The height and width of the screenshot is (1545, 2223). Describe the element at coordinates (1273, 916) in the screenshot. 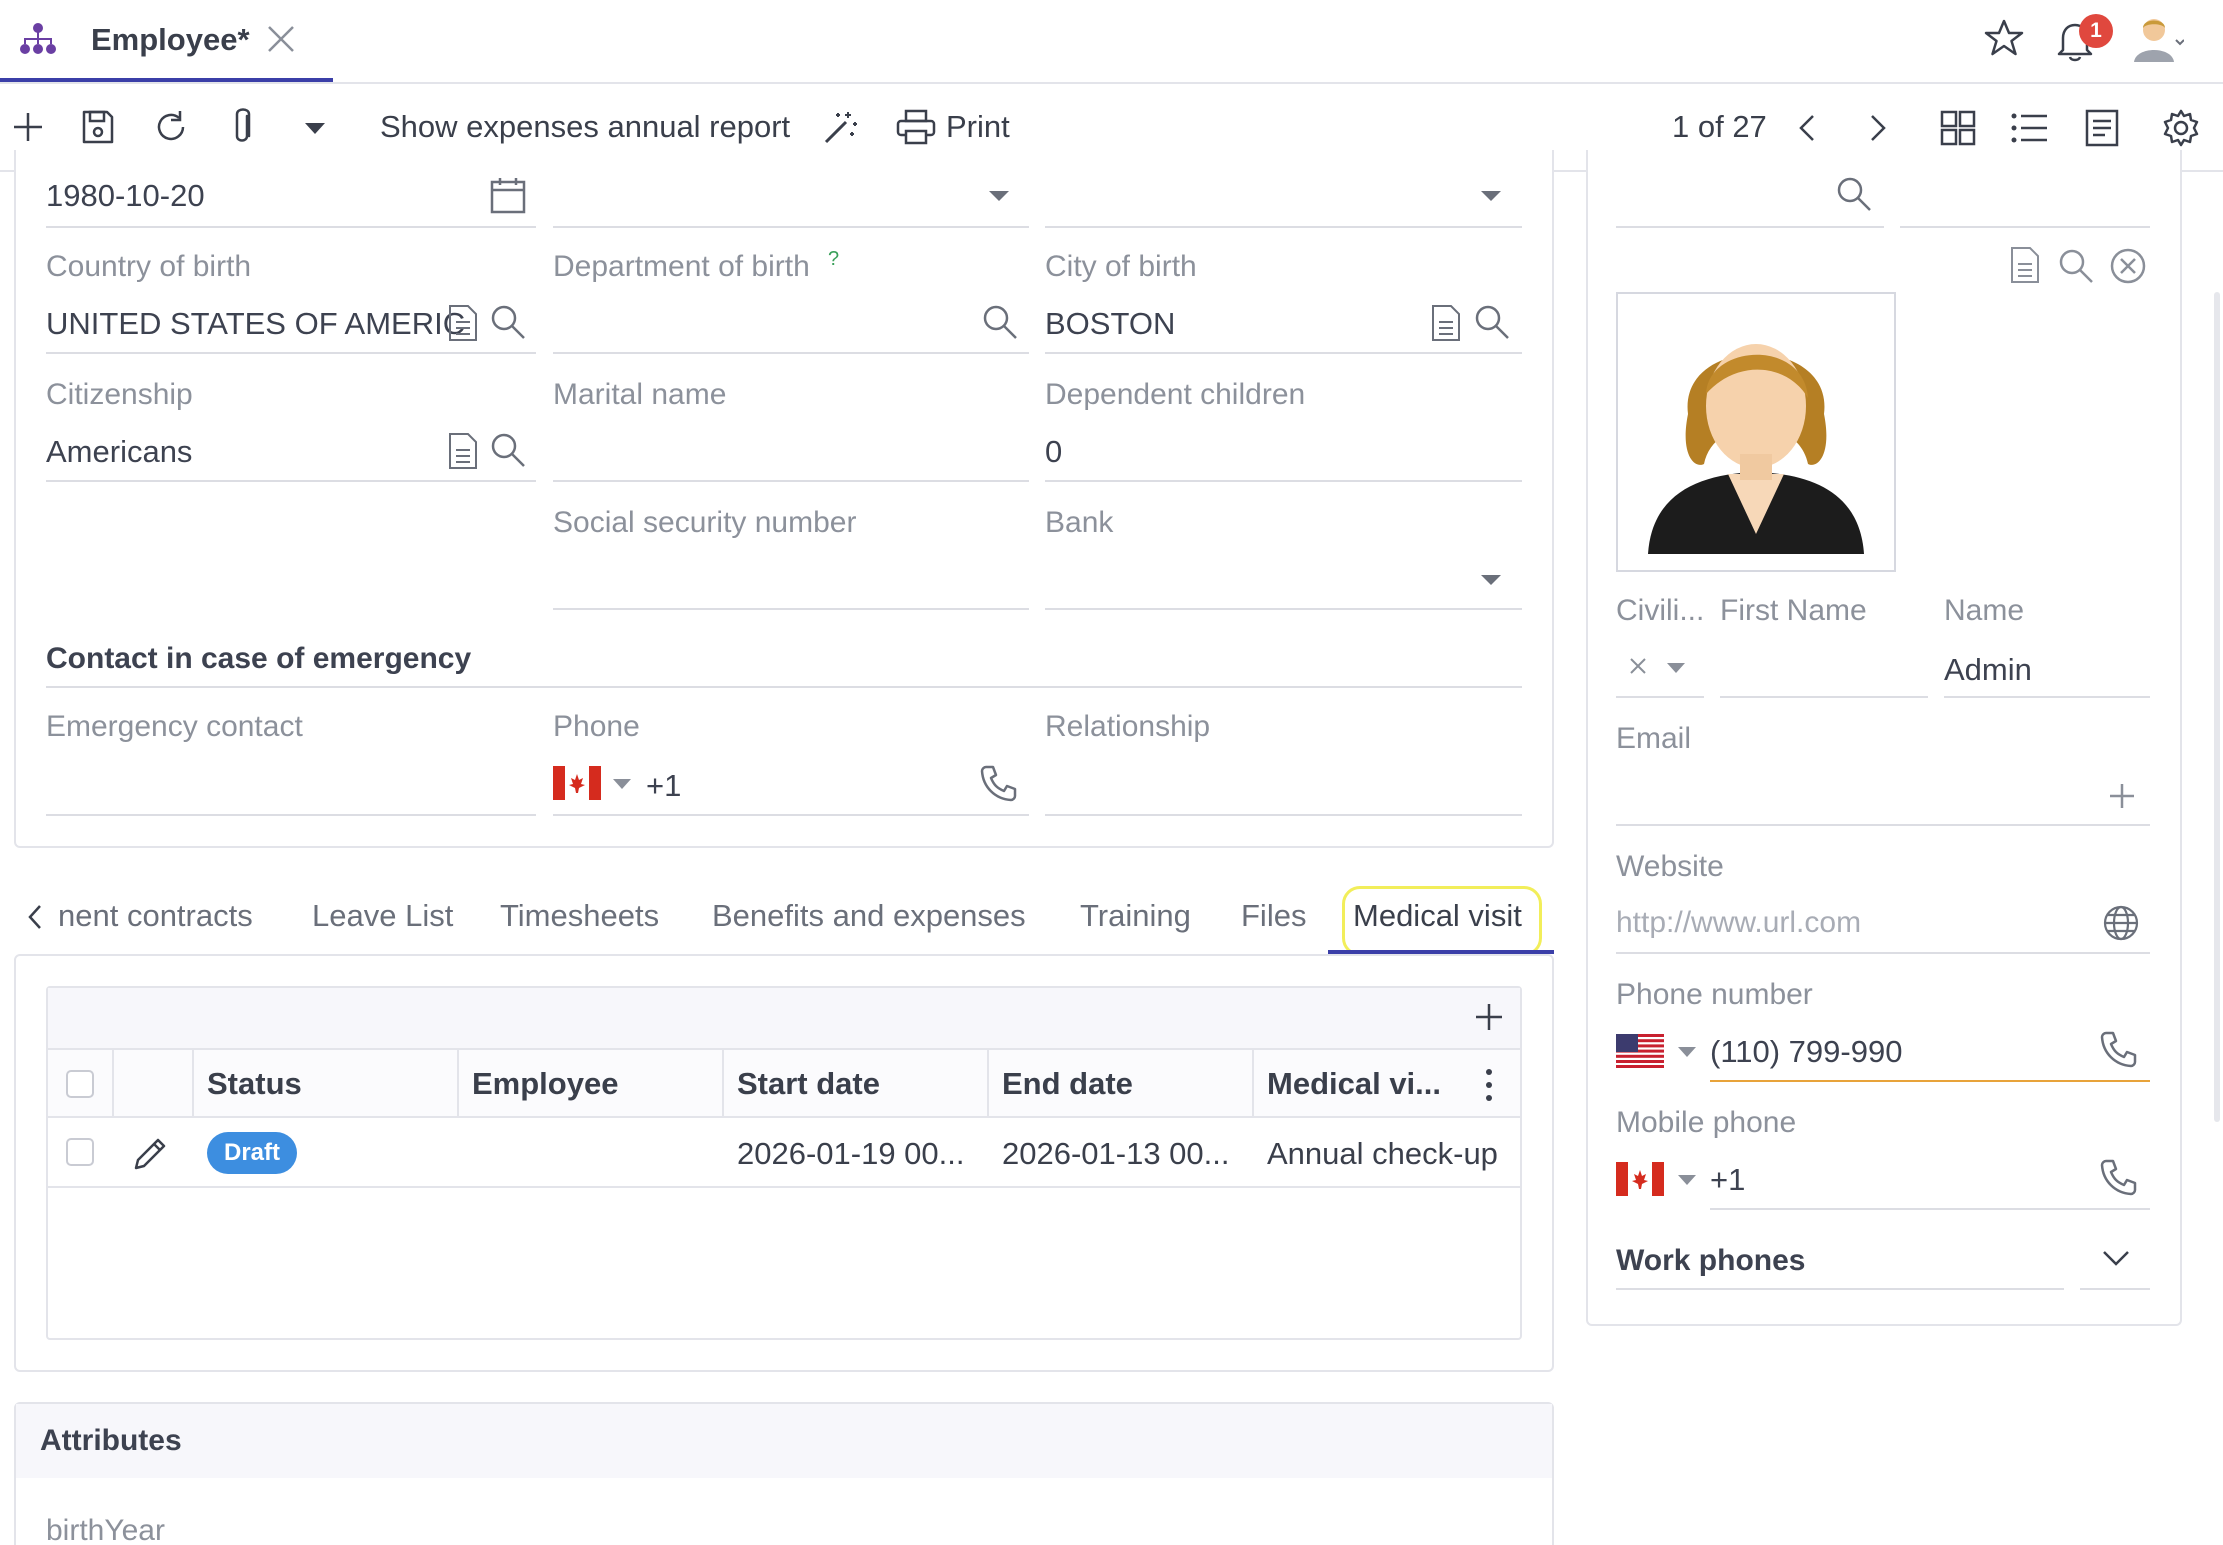

I see `tab-files: Files` at that location.